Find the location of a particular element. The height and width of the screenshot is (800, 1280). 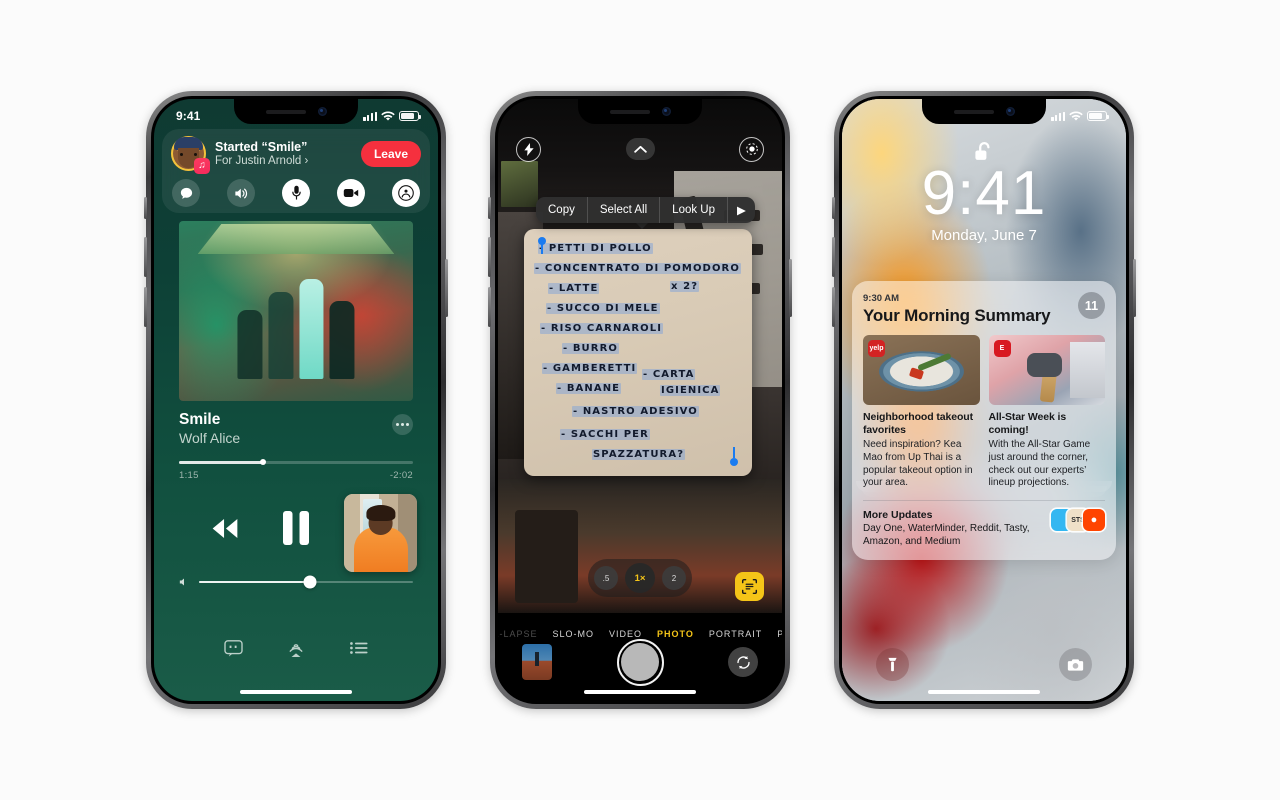

note-line: SPAZZATURA? is located at coordinates (639, 454).